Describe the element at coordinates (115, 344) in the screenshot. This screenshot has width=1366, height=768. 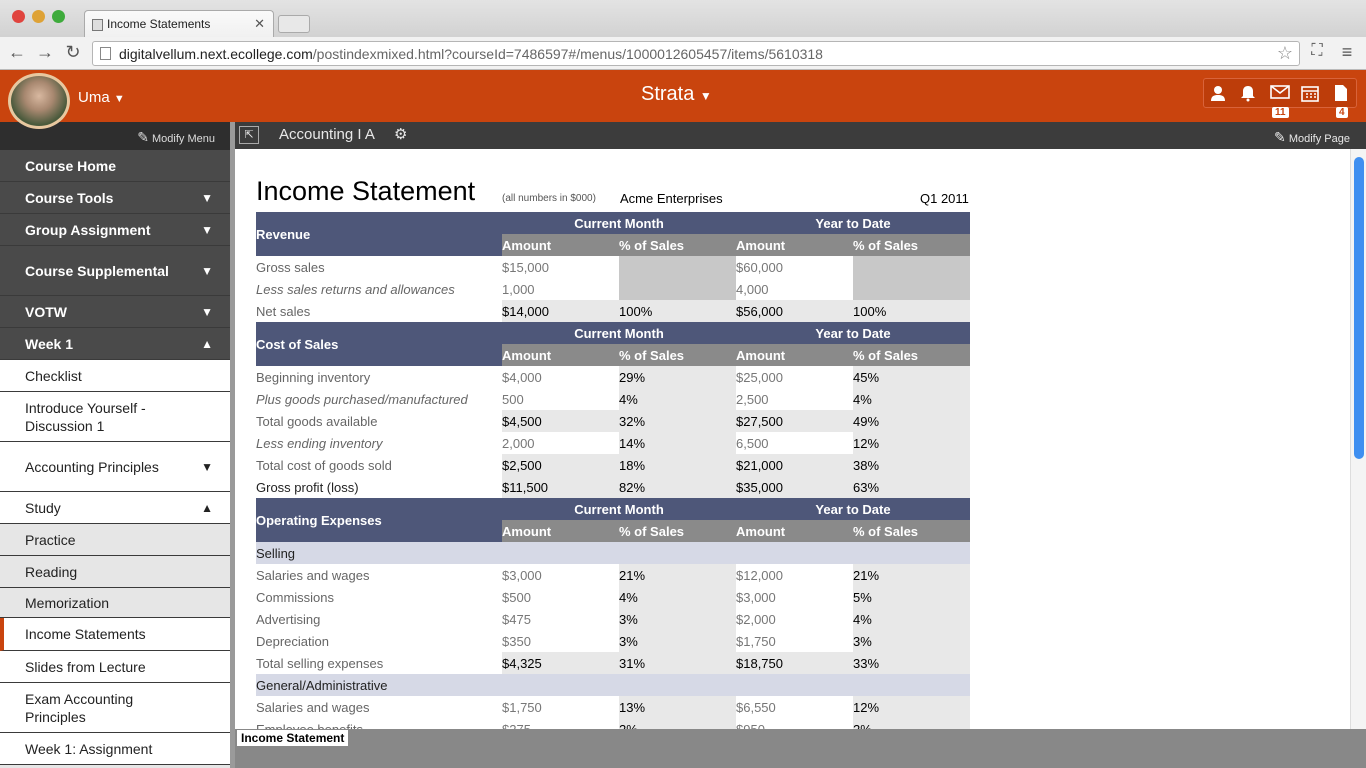
I see `sidebar-item-5: Week 1 ▲` at that location.